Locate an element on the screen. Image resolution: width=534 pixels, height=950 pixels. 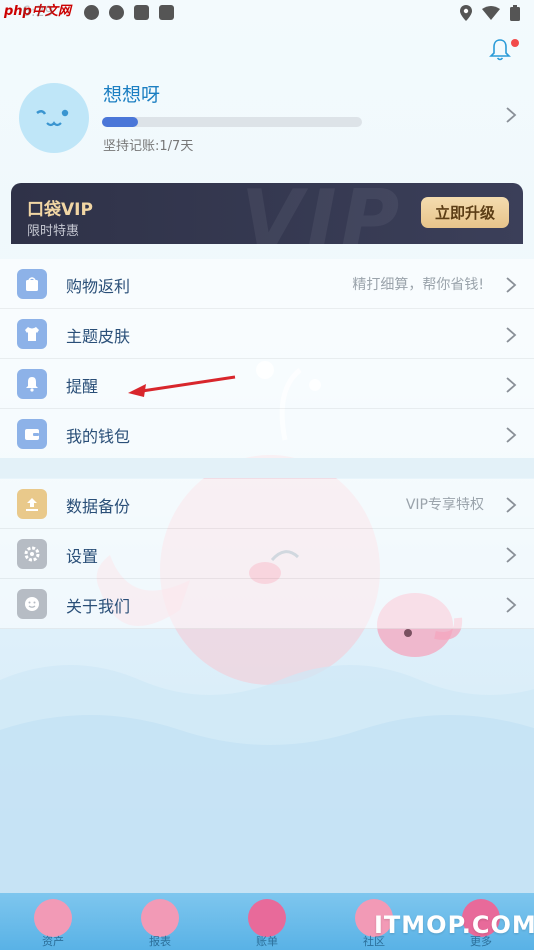
site-watermark: ITMOP.COM is located at coordinates (454, 925).